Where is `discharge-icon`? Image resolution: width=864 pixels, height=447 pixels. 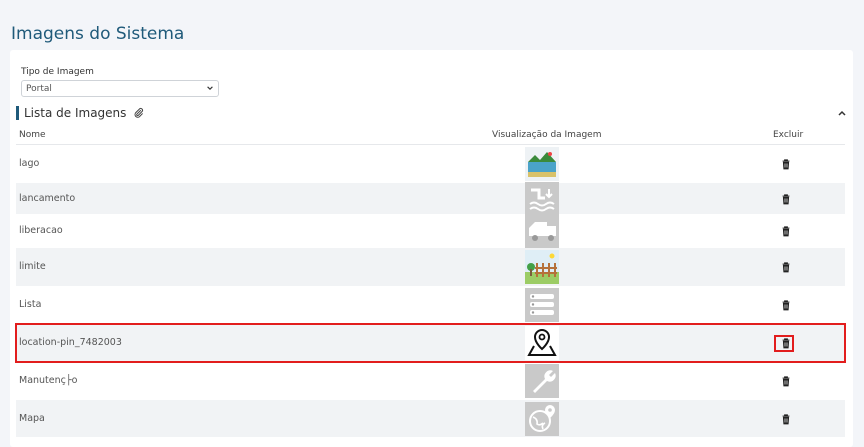 discharge-icon is located at coordinates (542, 198).